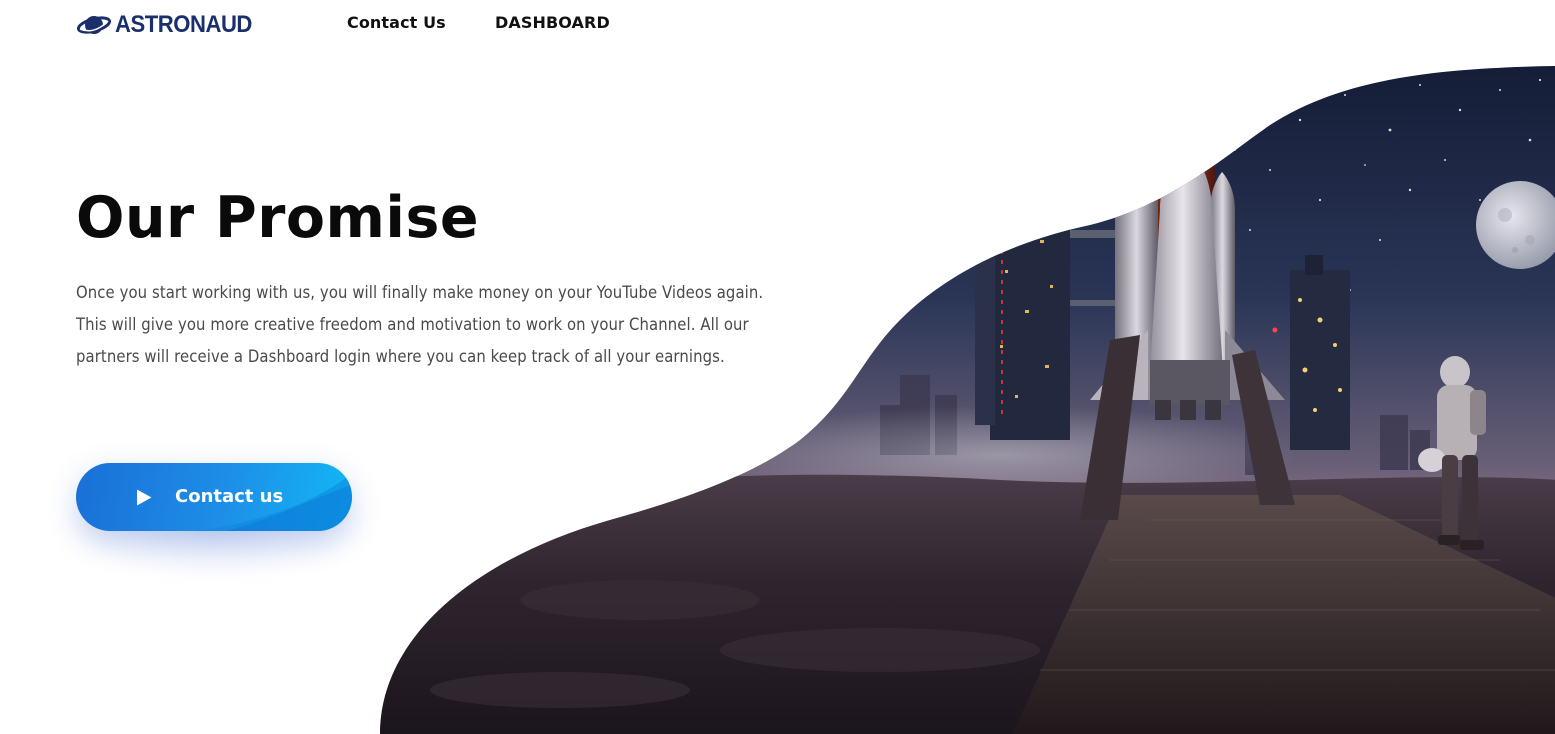 The width and height of the screenshot is (1555, 734). What do you see at coordinates (396, 22) in the screenshot?
I see `nav-contact-us: Contact Us` at bounding box center [396, 22].